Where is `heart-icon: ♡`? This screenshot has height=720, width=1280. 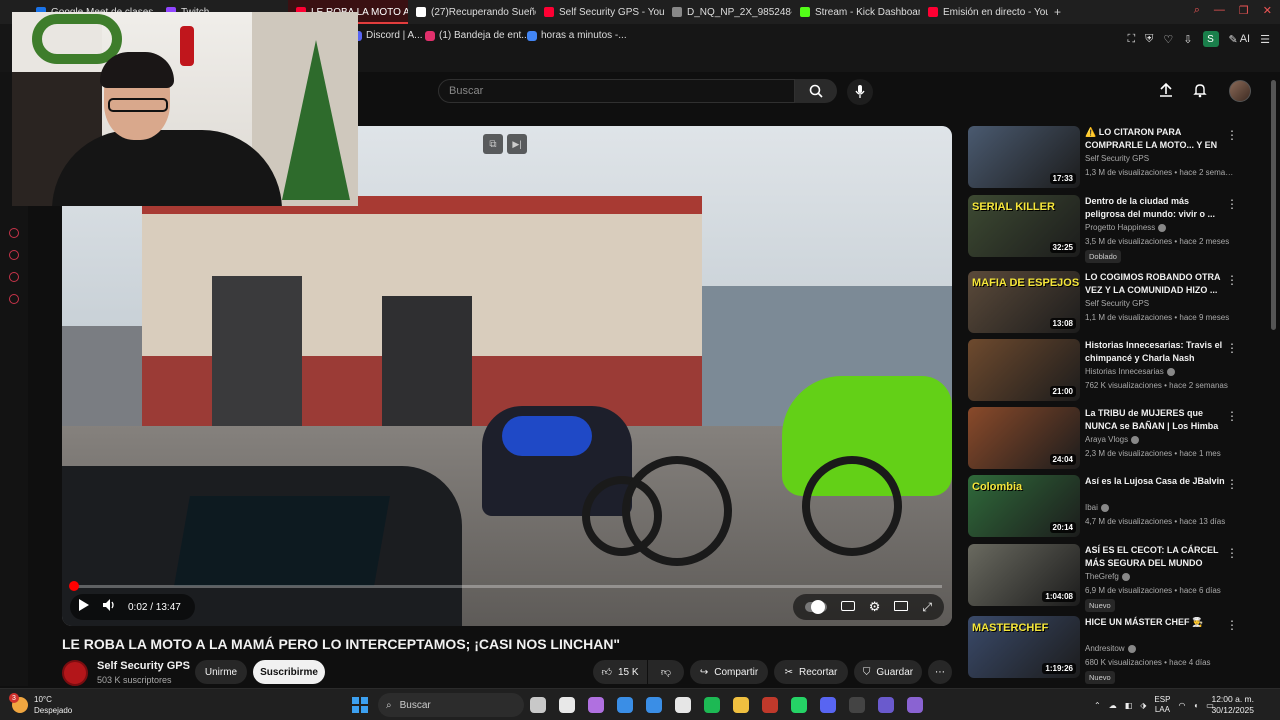
heart-icon: ♡ is located at coordinates (1168, 39).